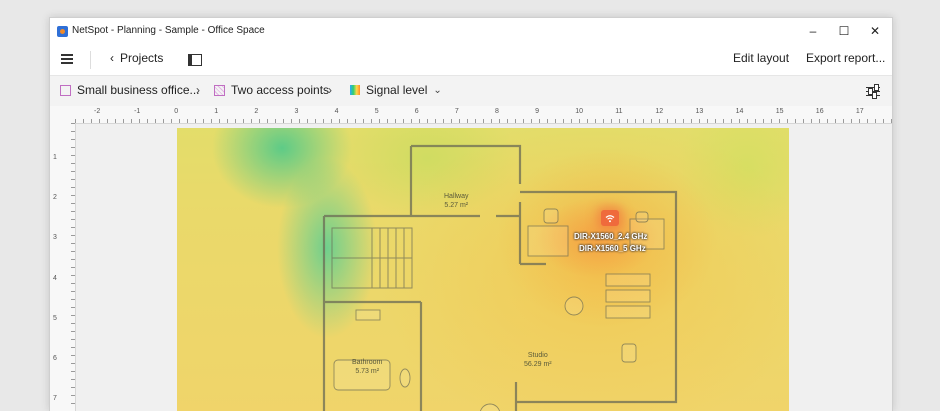  Describe the element at coordinates (844, 31) in the screenshot. I see `maximize-button: ☐` at that location.